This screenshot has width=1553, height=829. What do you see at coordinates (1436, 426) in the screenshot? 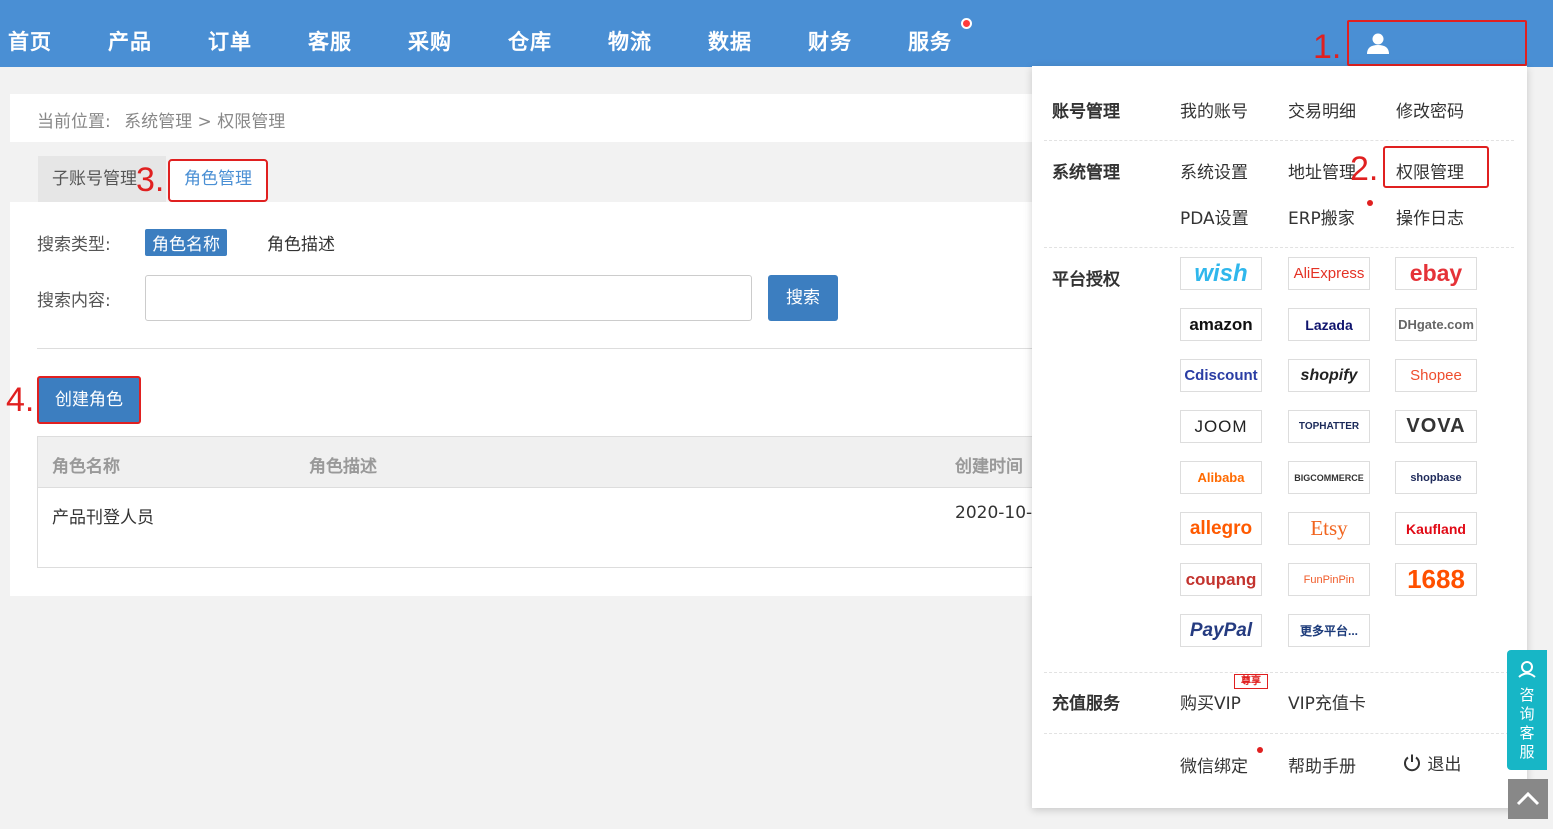
I see `platform-vova-logo: VOVA` at bounding box center [1436, 426].